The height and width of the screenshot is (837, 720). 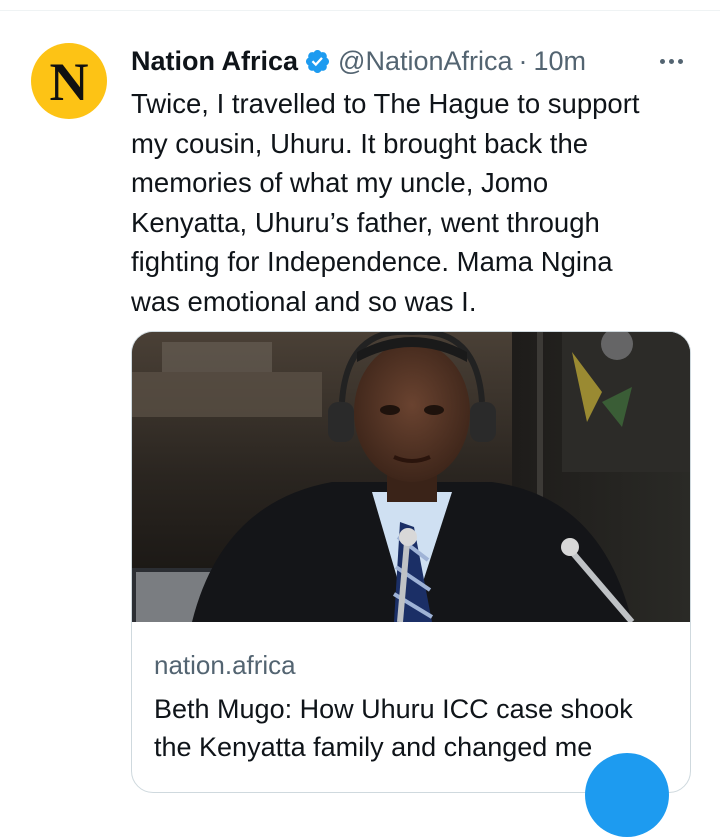 What do you see at coordinates (225, 665) in the screenshot?
I see `card-domain: nation.africa` at bounding box center [225, 665].